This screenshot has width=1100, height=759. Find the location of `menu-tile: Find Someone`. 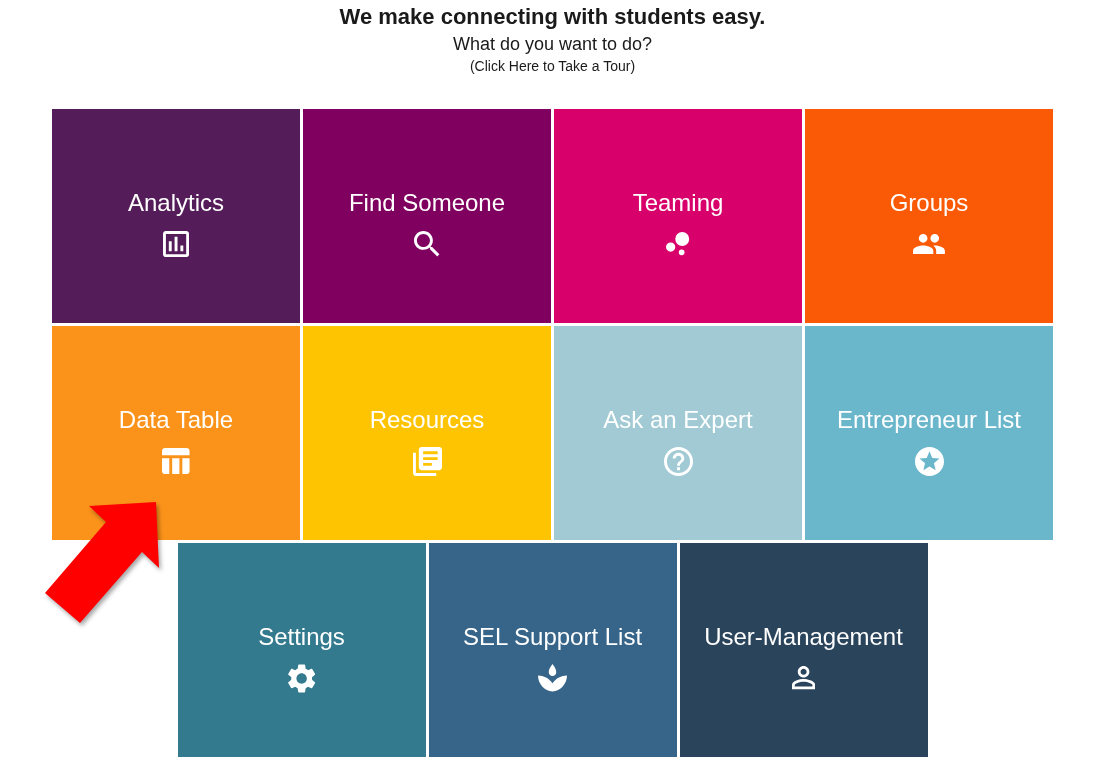

menu-tile: Find Someone is located at coordinates (427, 216).